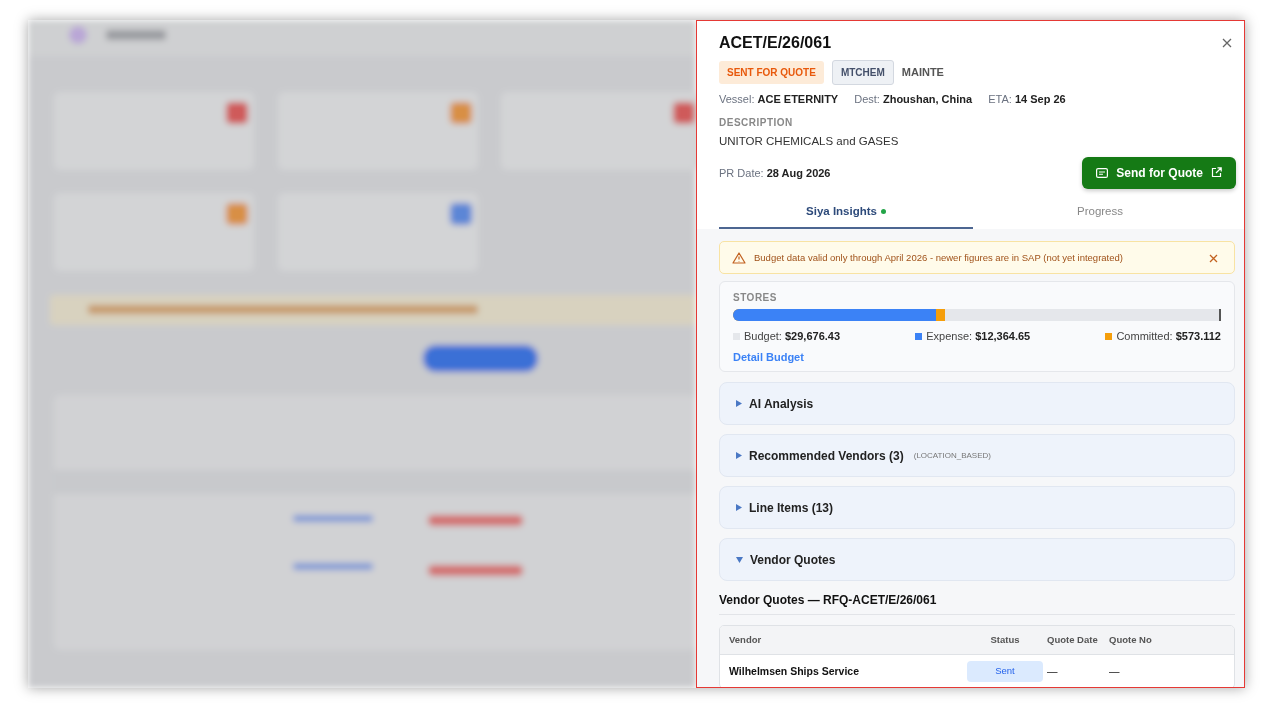 This screenshot has width=1277, height=711. I want to click on status-badge: SENT FOR QUOTE, so click(771, 73).